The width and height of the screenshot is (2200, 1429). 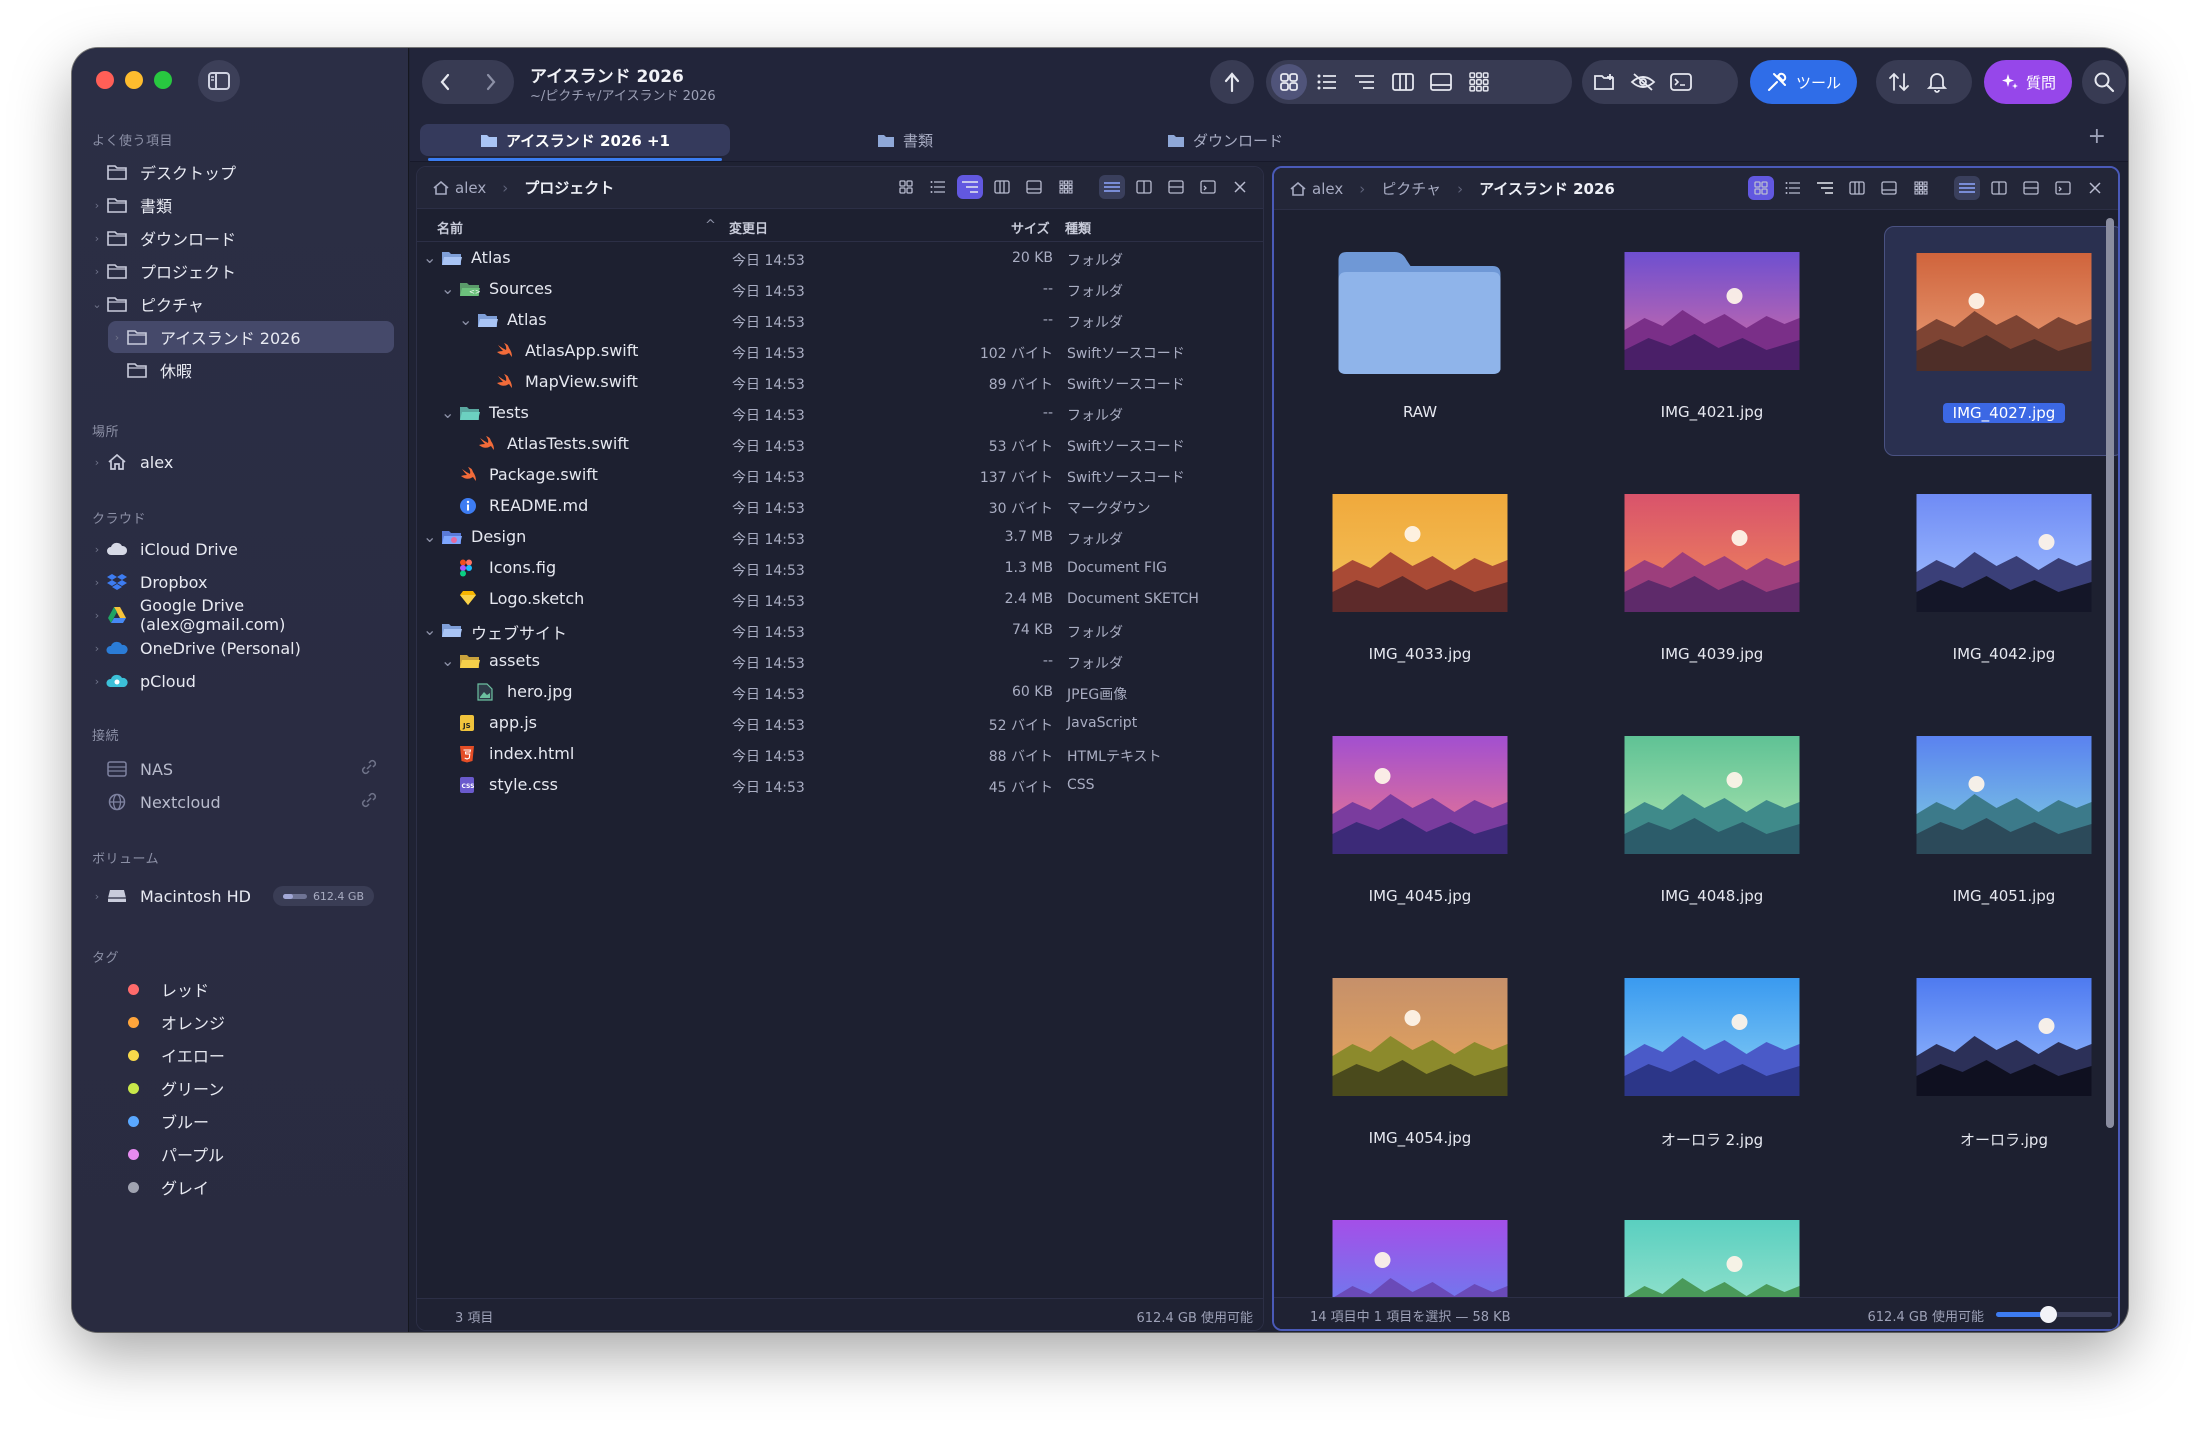 I want to click on folder-item: RAW, so click(x=1420, y=341).